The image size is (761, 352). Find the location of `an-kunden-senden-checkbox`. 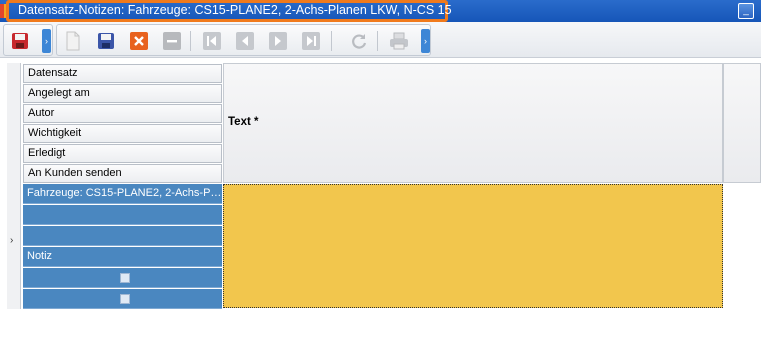

an-kunden-senden-checkbox is located at coordinates (124, 299).